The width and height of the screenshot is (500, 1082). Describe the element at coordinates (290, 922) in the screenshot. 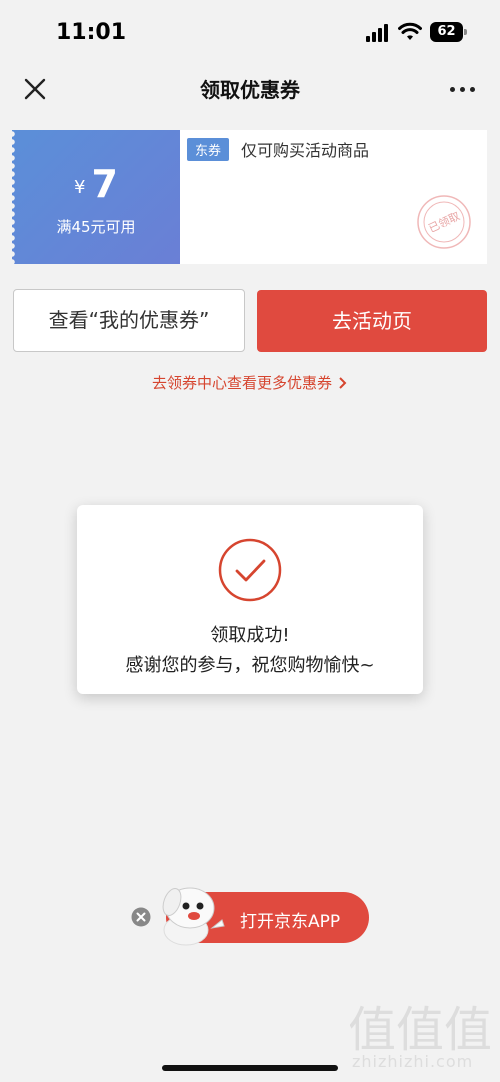

I see `open-app-label: 打开京东APP` at that location.